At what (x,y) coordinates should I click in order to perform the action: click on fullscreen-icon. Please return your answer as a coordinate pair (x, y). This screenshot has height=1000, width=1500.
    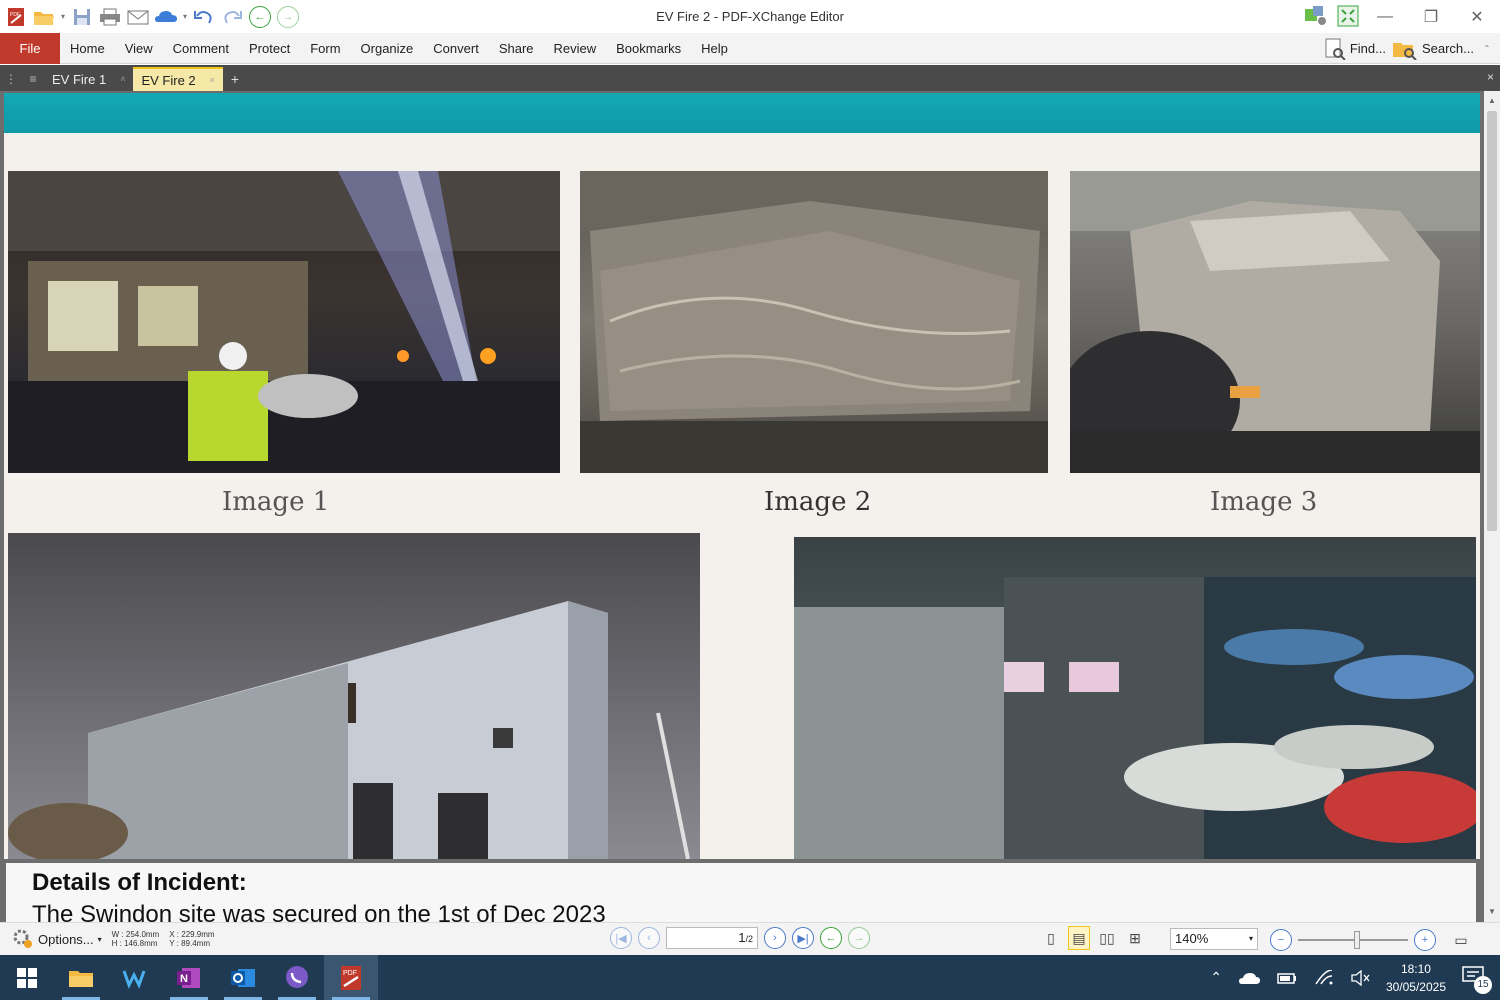
    Looking at the image, I should click on (1348, 16).